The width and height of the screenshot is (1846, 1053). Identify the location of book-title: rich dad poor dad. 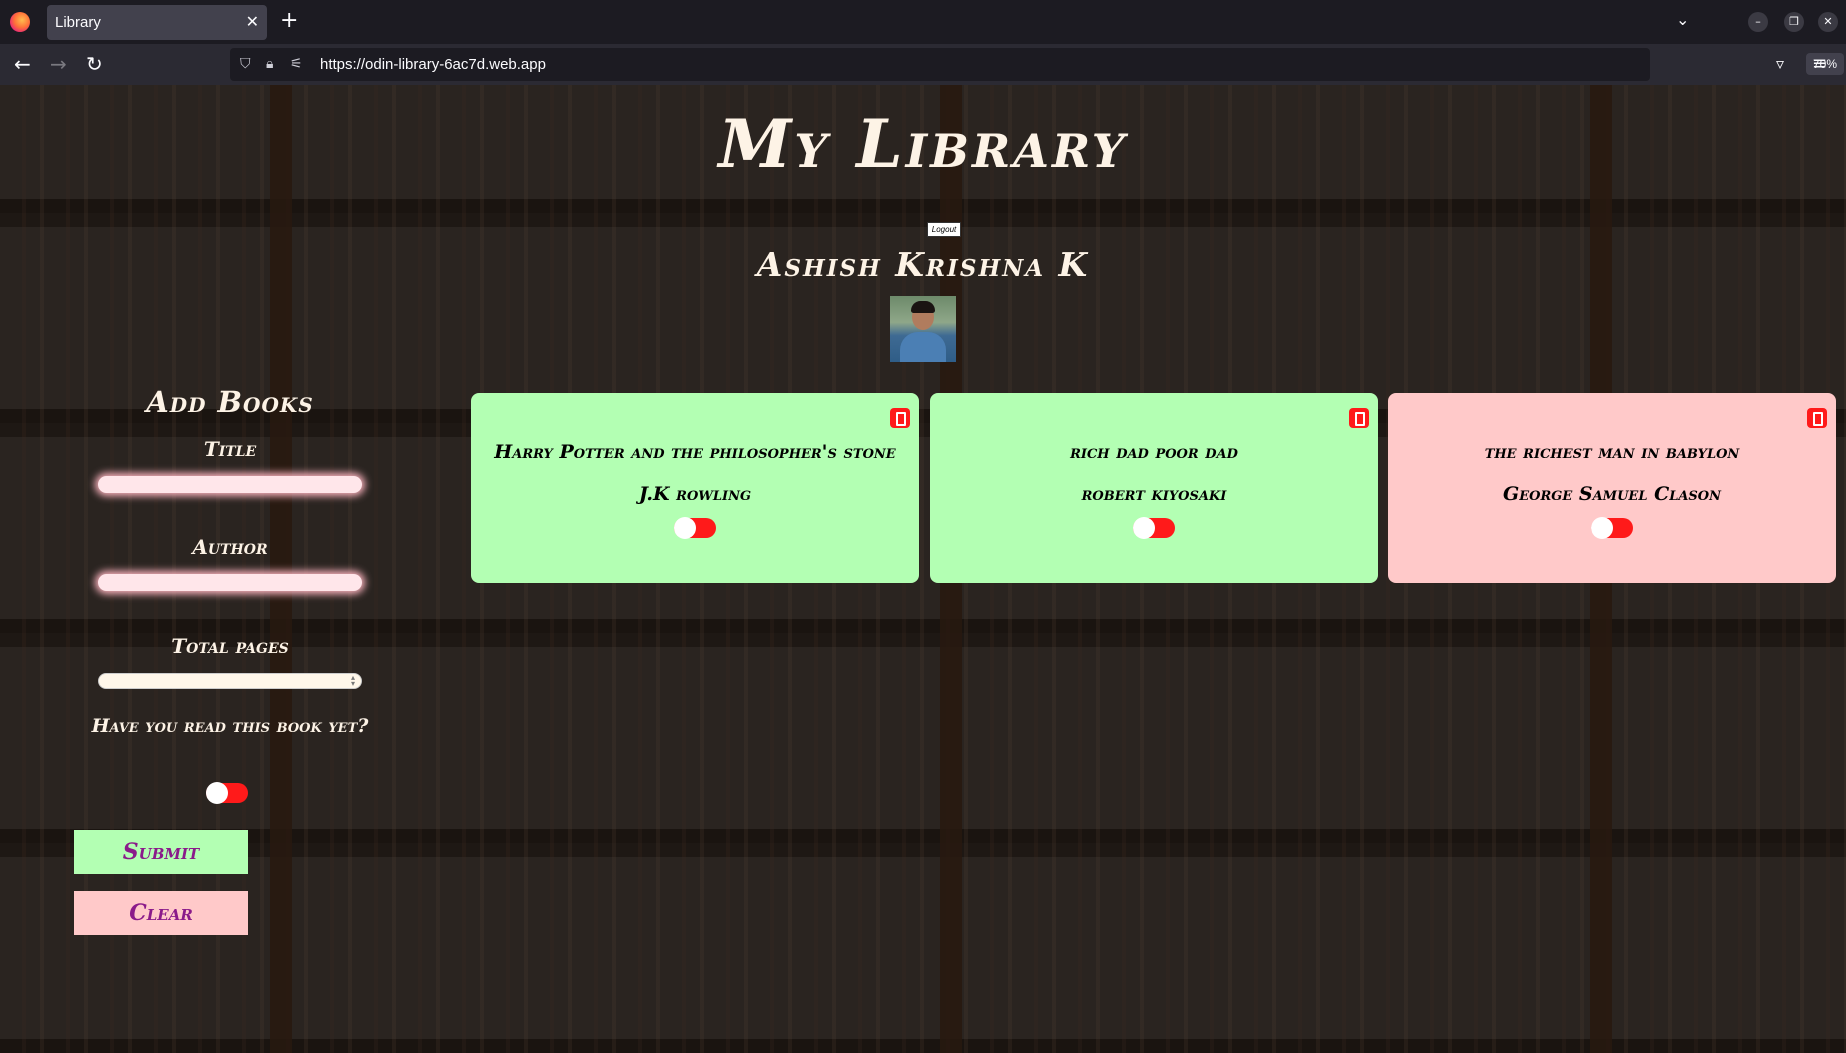
(1154, 452).